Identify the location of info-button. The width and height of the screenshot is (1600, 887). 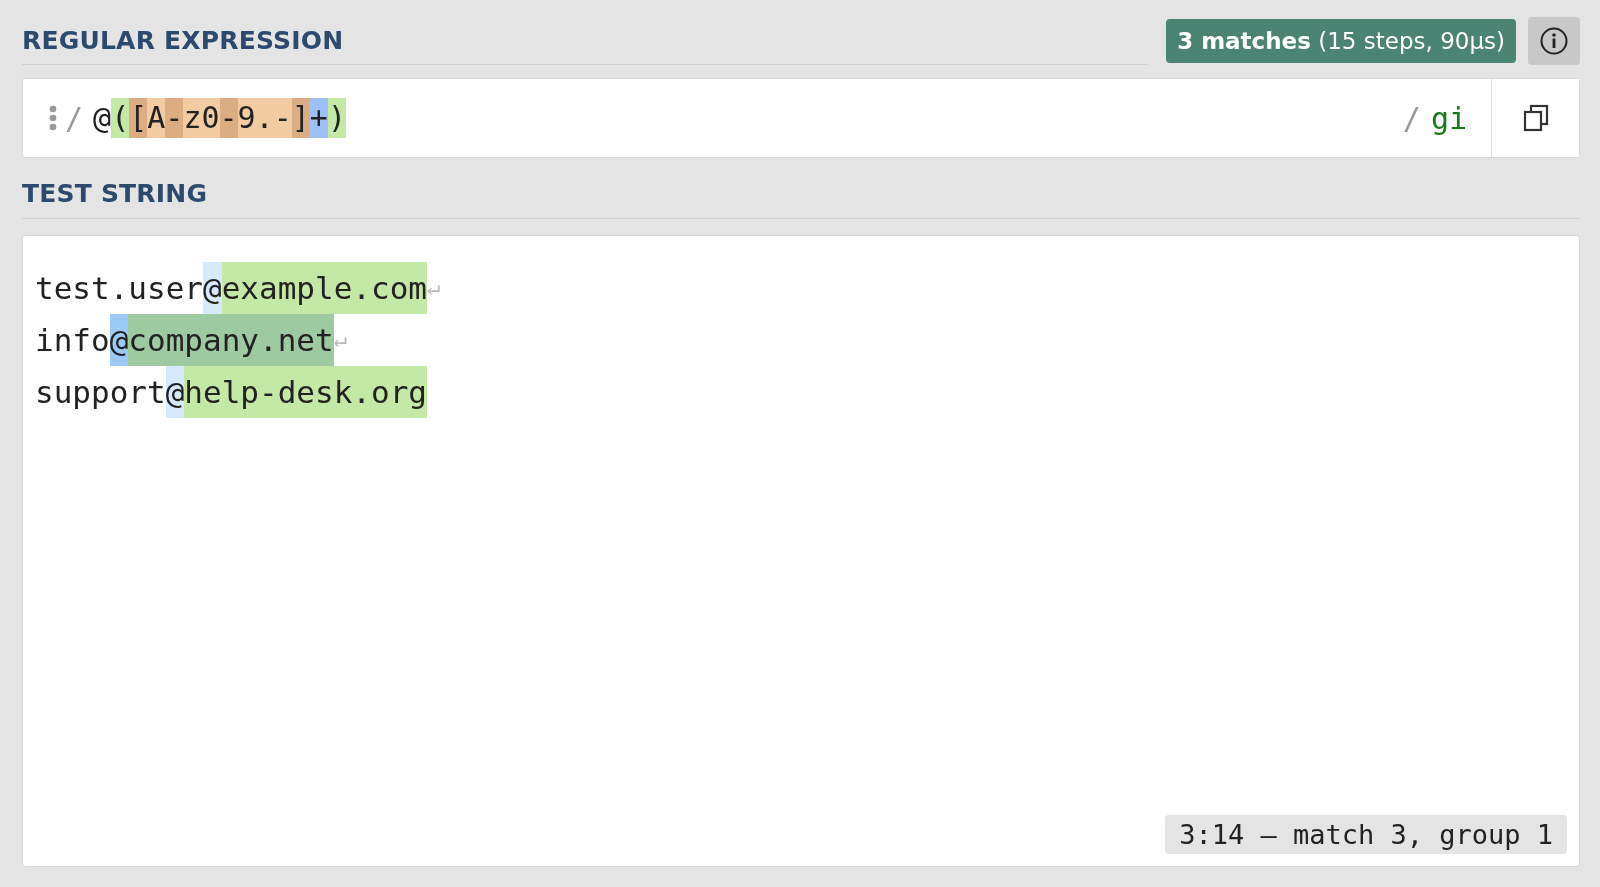
(1554, 41).